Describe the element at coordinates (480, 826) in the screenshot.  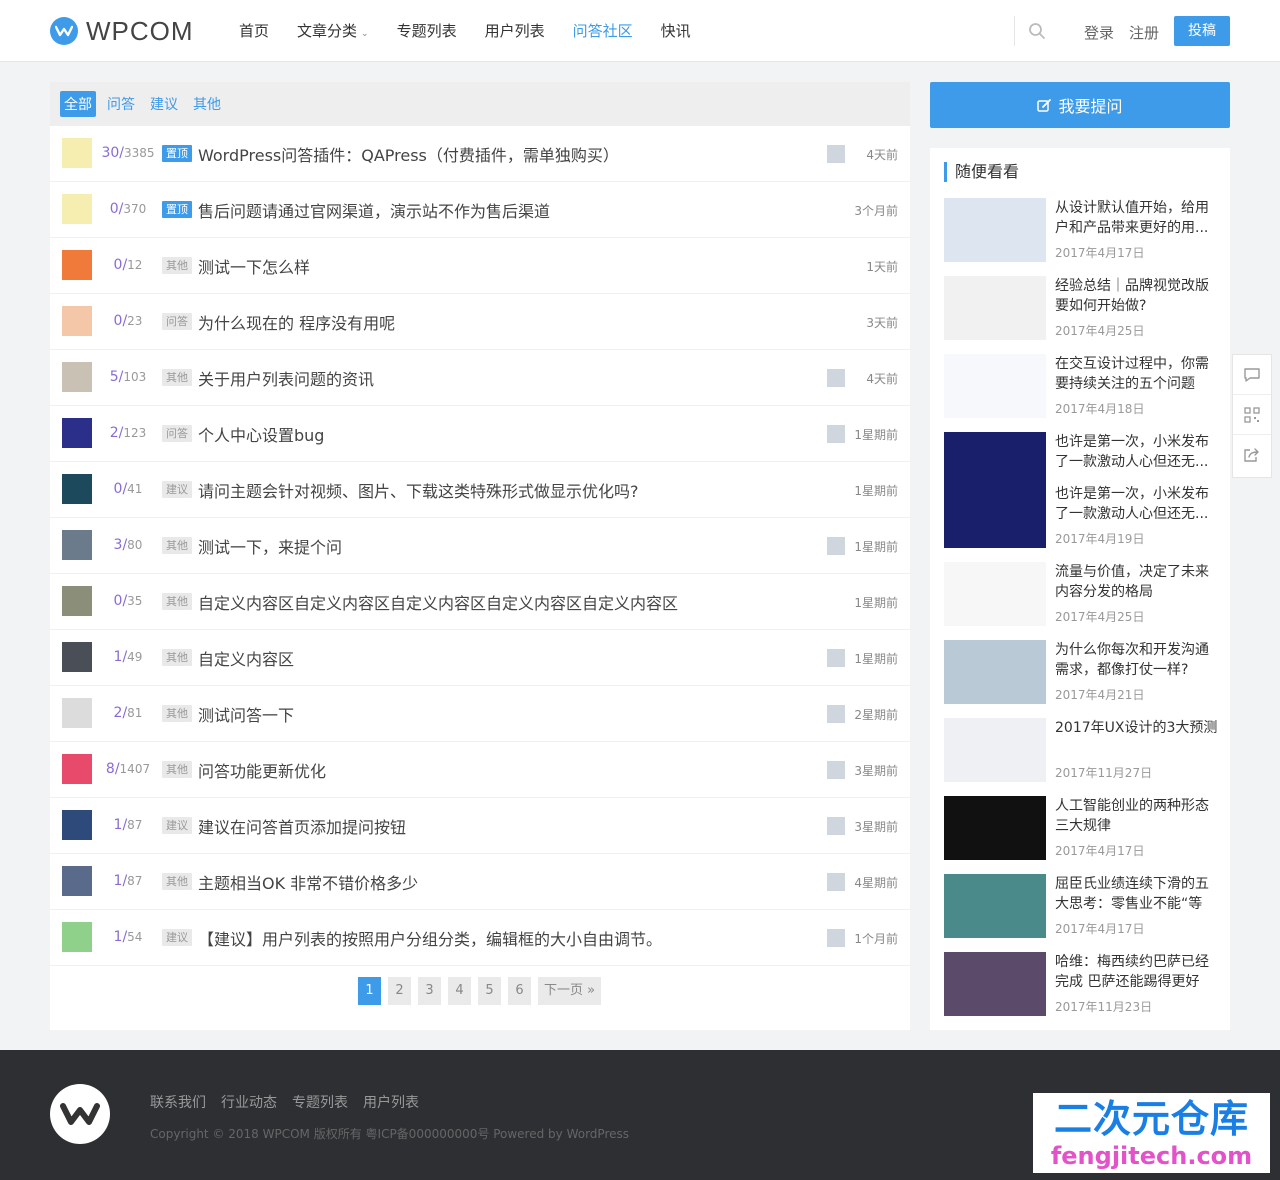
I see `question-row: 1/87 建议 建议在问答首页添加提问按钮 3星期前` at that location.